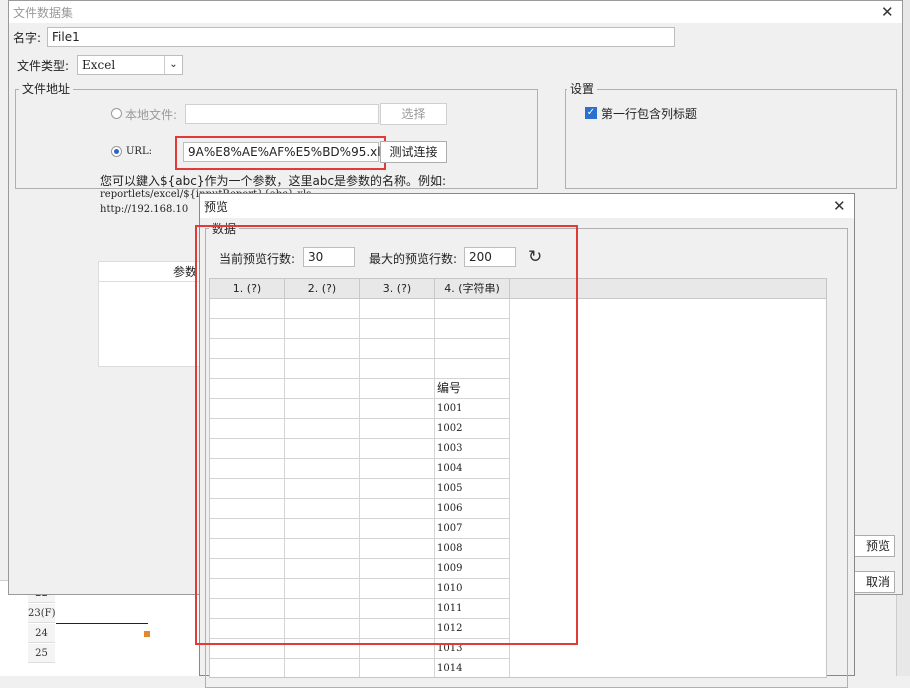 The image size is (910, 688). What do you see at coordinates (413, 114) in the screenshot?
I see `choose-button: 选择` at bounding box center [413, 114].